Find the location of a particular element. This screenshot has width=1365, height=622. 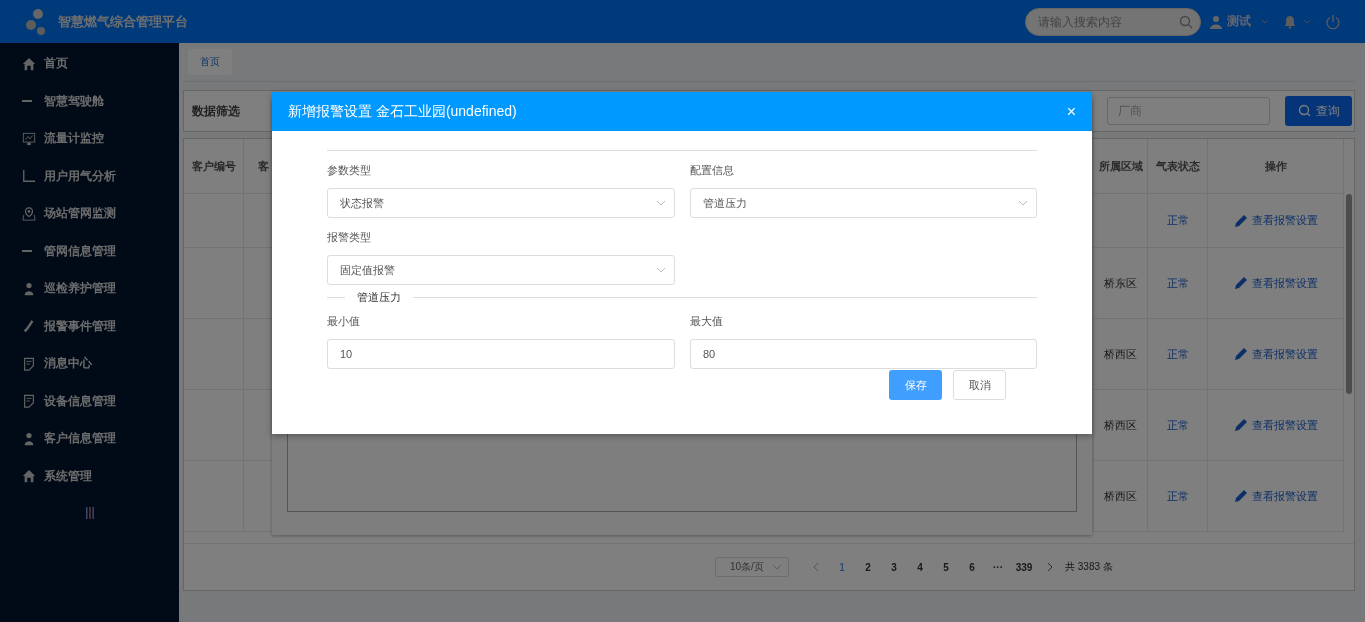

sidebar-item: 流量计监控 is located at coordinates (74, 139).